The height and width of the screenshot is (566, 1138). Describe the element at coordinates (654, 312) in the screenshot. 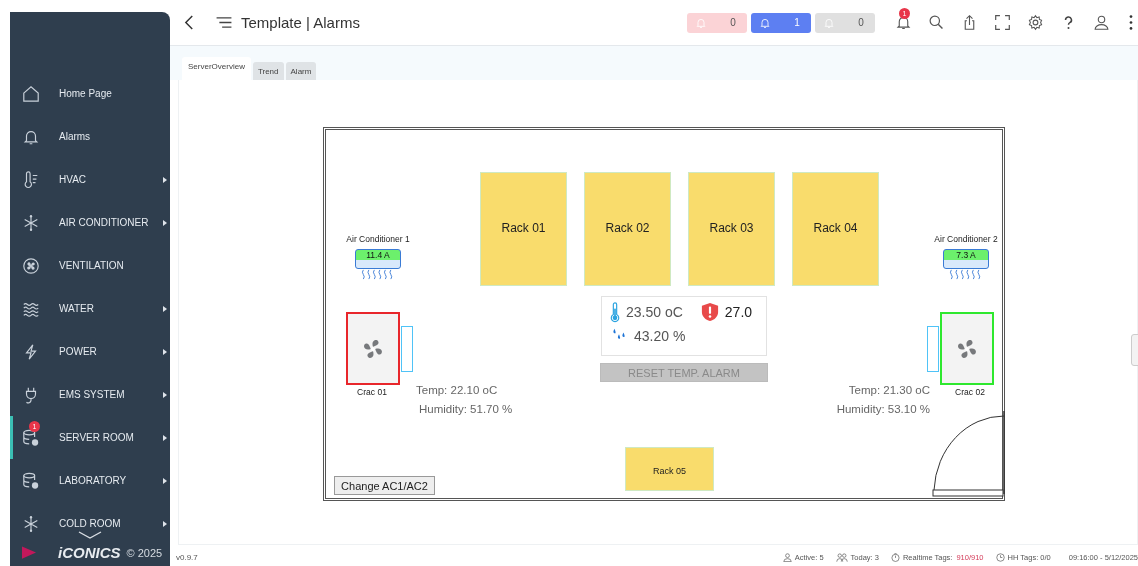

I see `temperature-value: 23.50 oC` at that location.